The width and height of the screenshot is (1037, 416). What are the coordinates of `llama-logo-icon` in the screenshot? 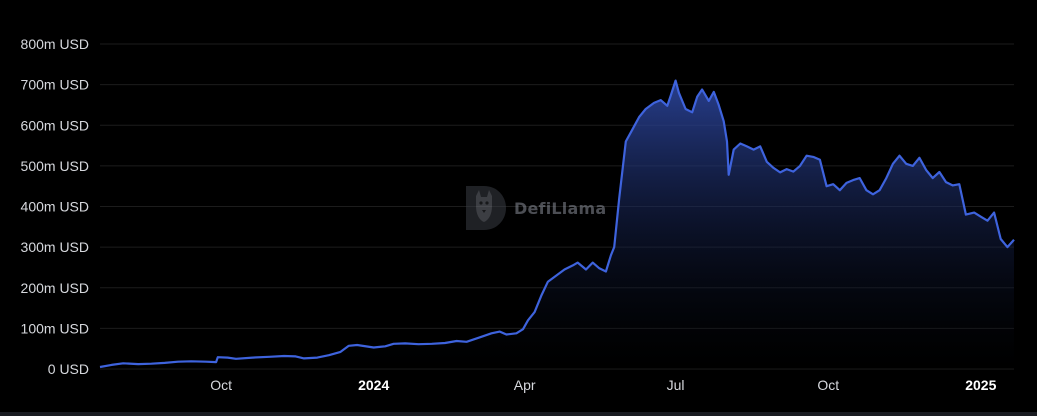 It's located at (486, 208).